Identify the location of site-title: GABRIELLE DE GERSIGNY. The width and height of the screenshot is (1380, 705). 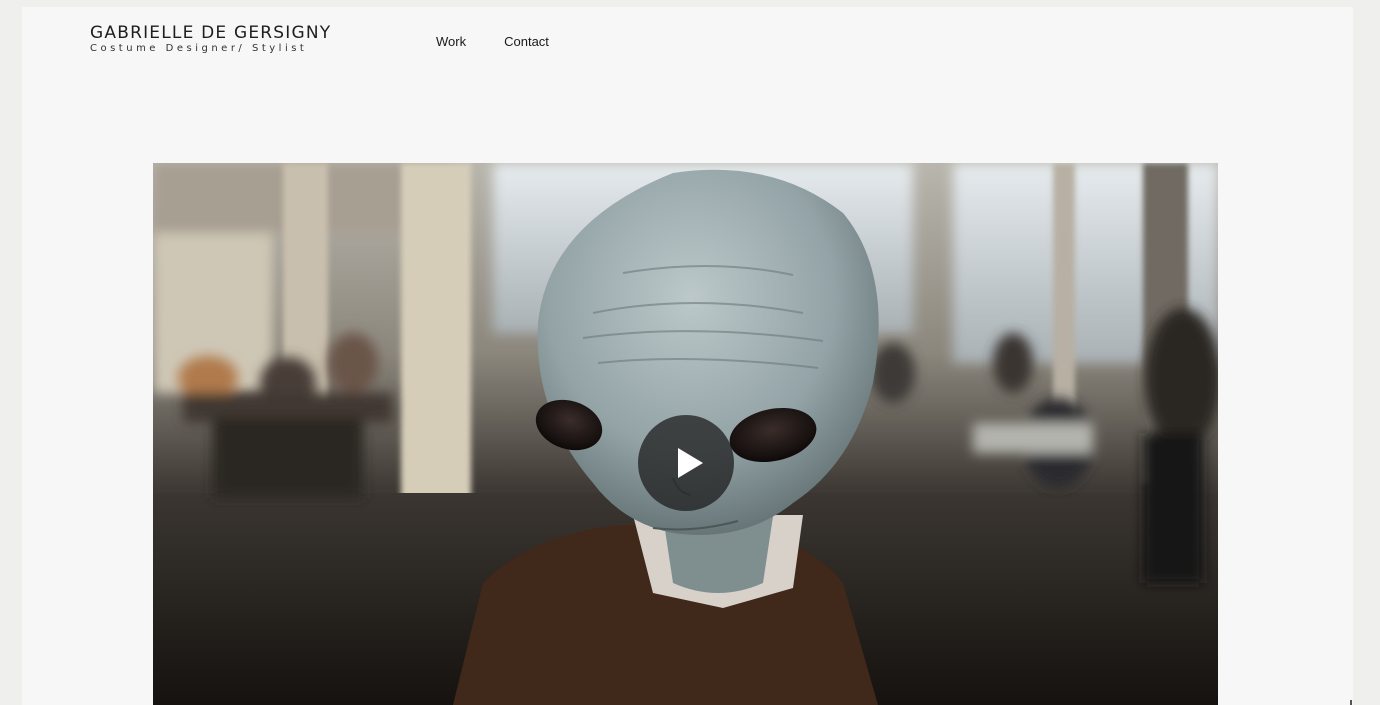
(210, 33).